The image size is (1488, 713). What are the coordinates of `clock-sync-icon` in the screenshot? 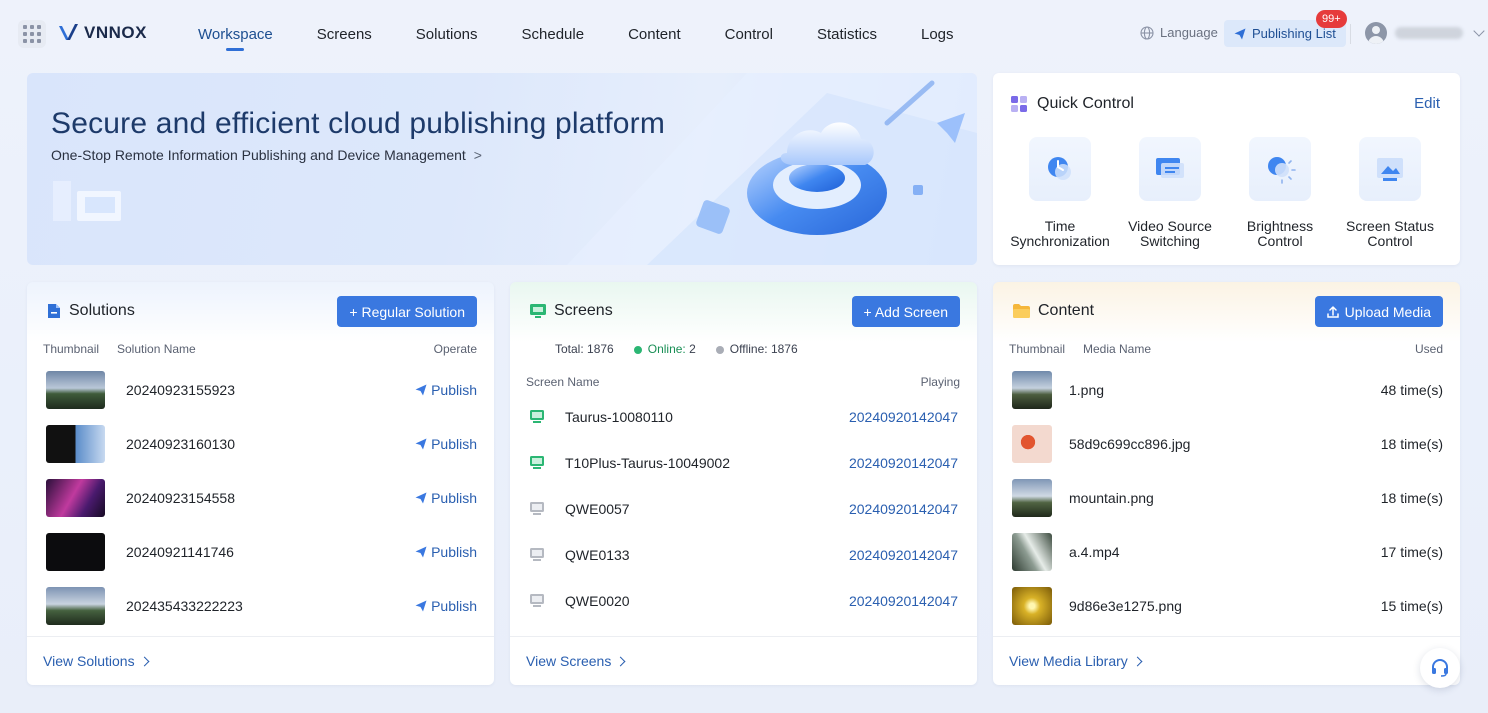 It's located at (1059, 168).